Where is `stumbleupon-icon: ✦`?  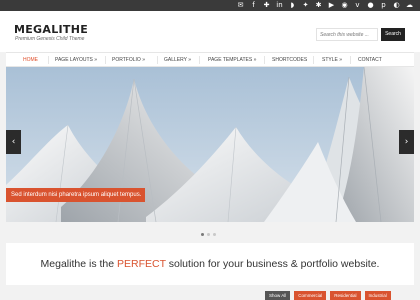 stumbleupon-icon: ✦ is located at coordinates (305, 5).